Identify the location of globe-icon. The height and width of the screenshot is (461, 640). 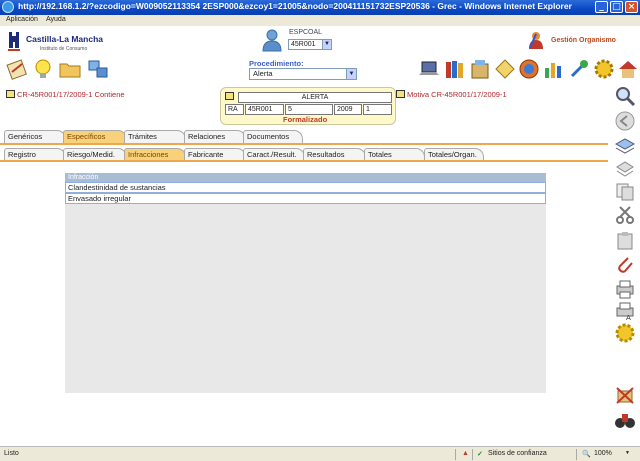
(529, 69).